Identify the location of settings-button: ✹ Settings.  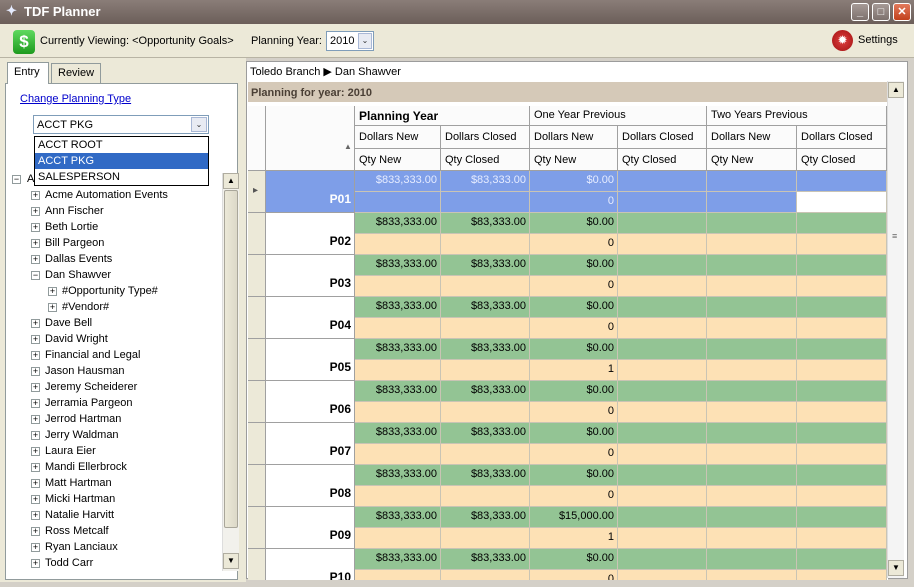
(868, 41).